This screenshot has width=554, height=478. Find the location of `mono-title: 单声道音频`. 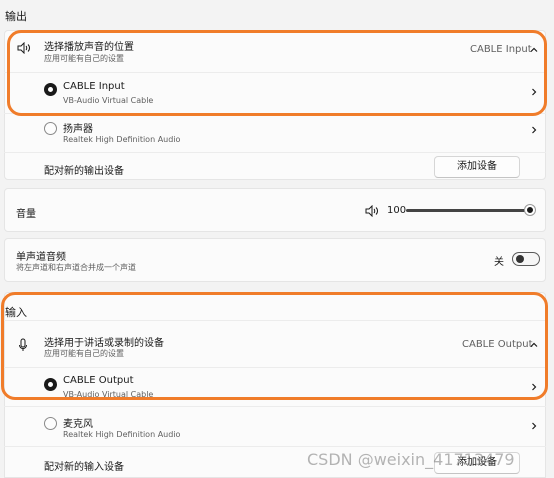

mono-title: 单声道音频 is located at coordinates (41, 257).